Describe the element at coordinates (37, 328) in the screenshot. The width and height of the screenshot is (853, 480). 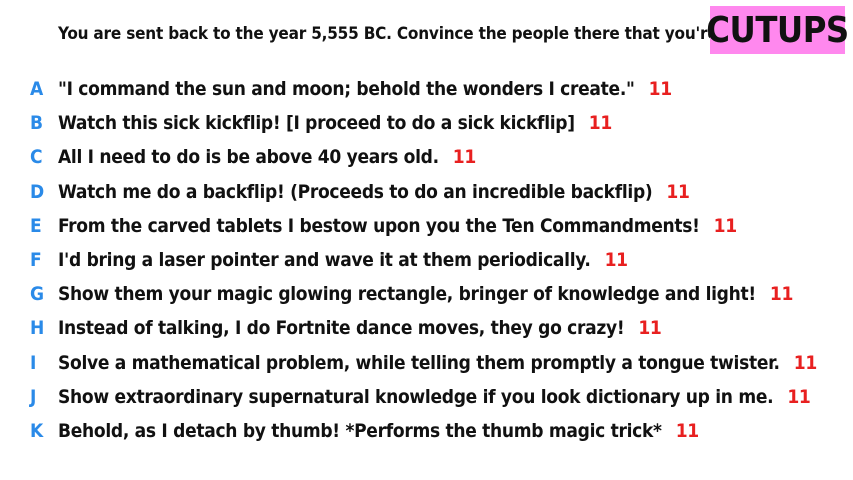
I see `answer-letter: H` at that location.